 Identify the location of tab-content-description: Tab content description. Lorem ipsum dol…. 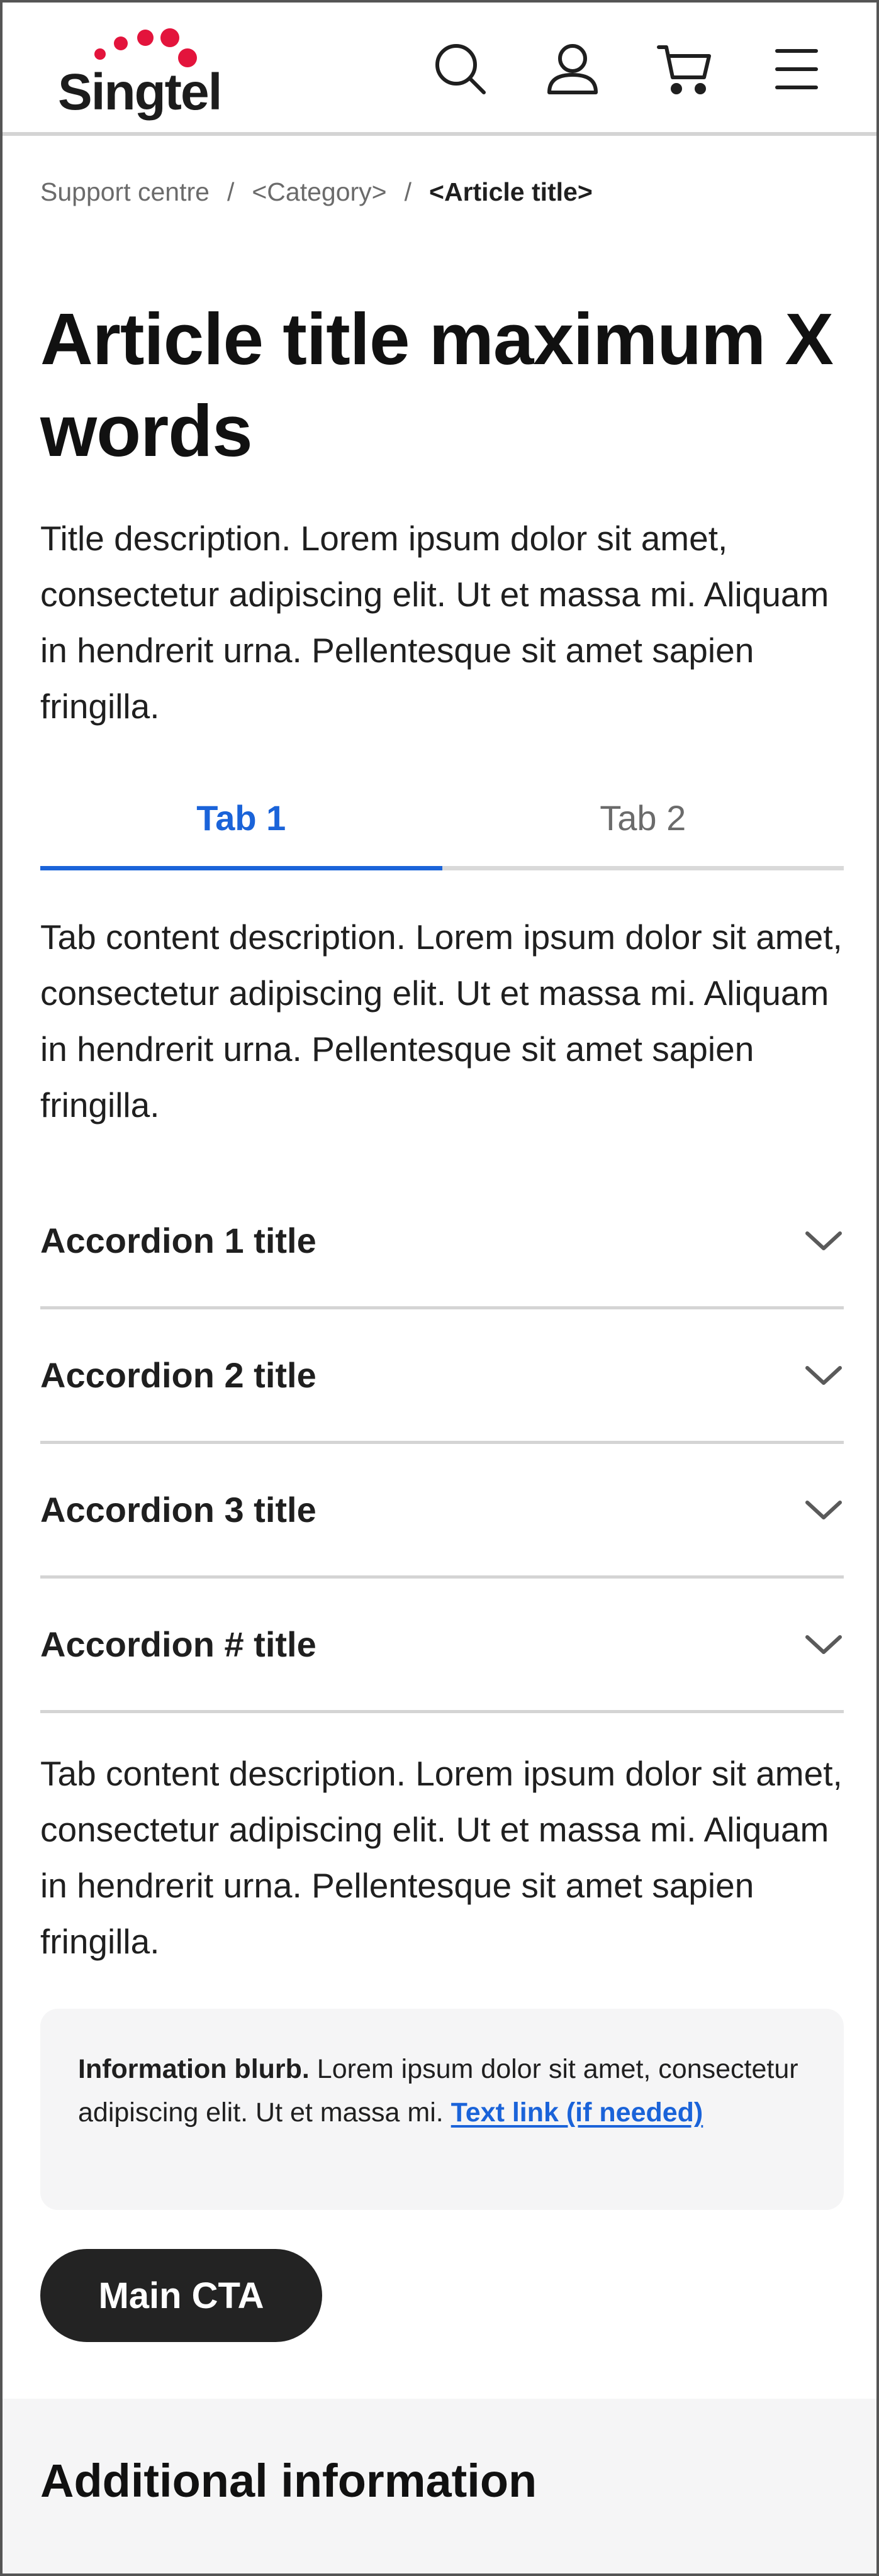
(442, 1021).